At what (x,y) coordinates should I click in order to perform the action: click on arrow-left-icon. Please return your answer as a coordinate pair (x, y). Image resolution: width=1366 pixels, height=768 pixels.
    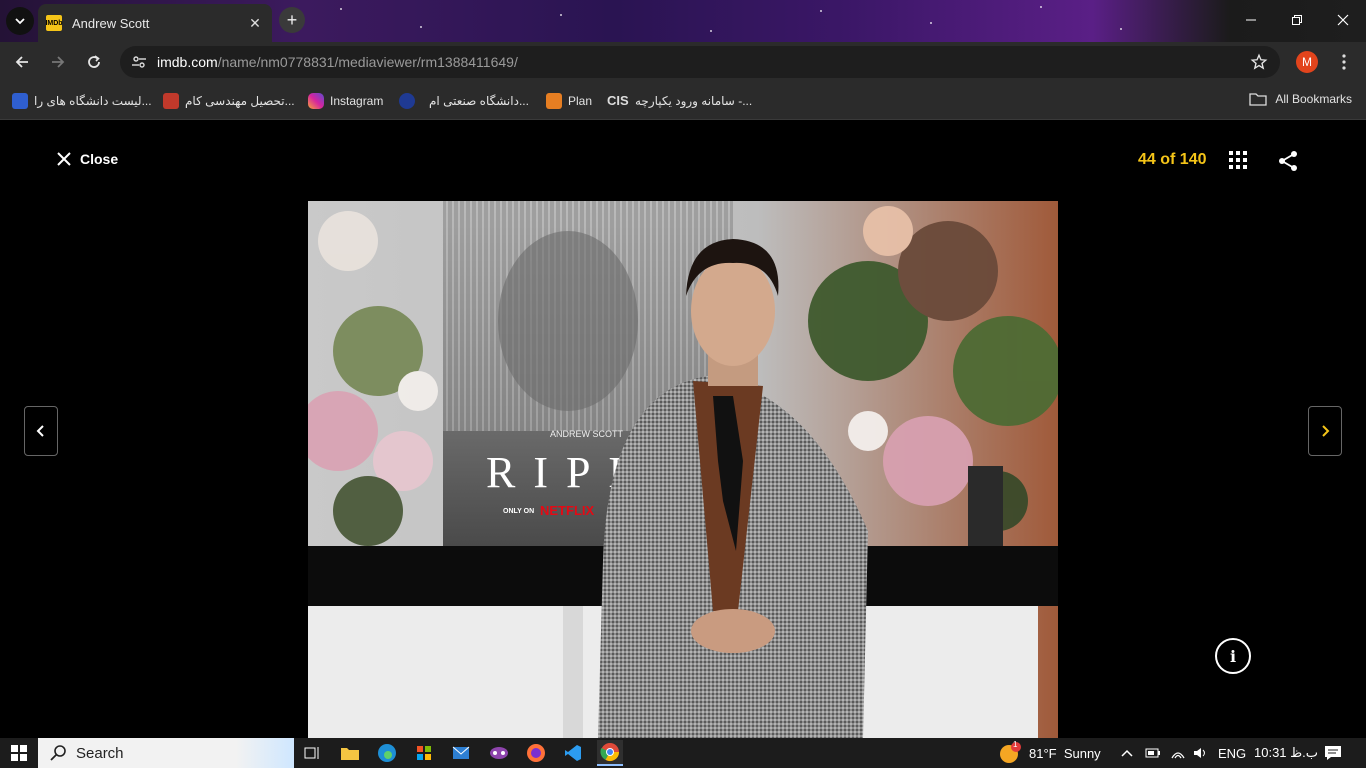
    Looking at the image, I should click on (21, 62).